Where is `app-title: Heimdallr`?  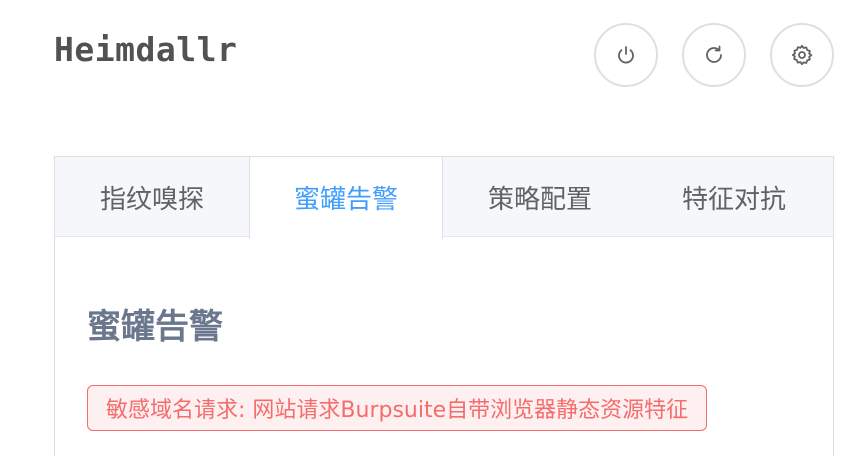
app-title: Heimdallr is located at coordinates (146, 49).